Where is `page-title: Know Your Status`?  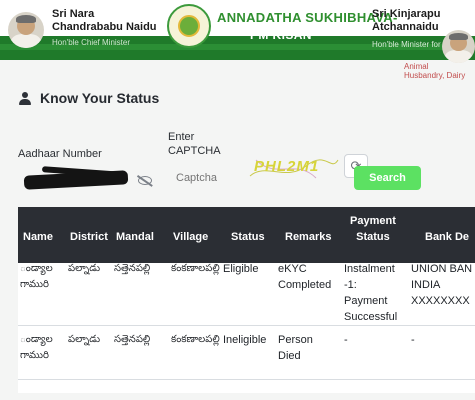
page-title: Know Your Status is located at coordinates (88, 98).